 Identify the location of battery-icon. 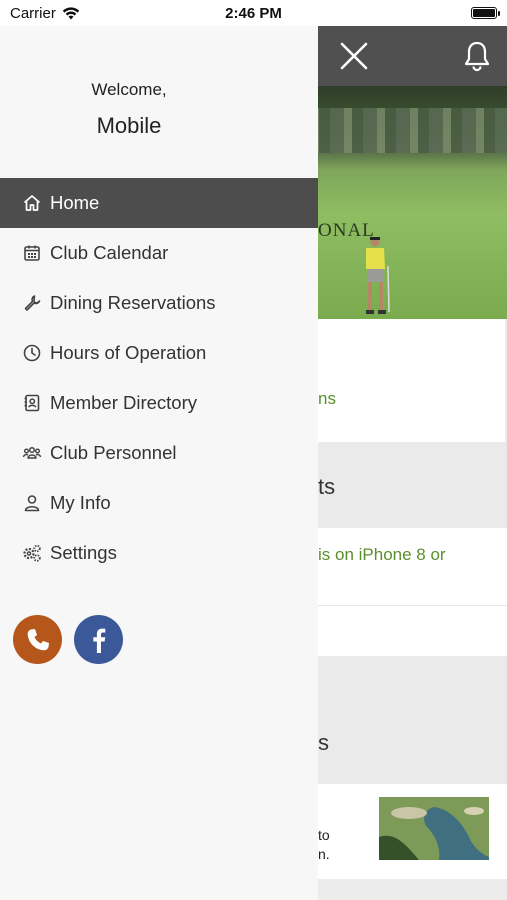
(485, 13).